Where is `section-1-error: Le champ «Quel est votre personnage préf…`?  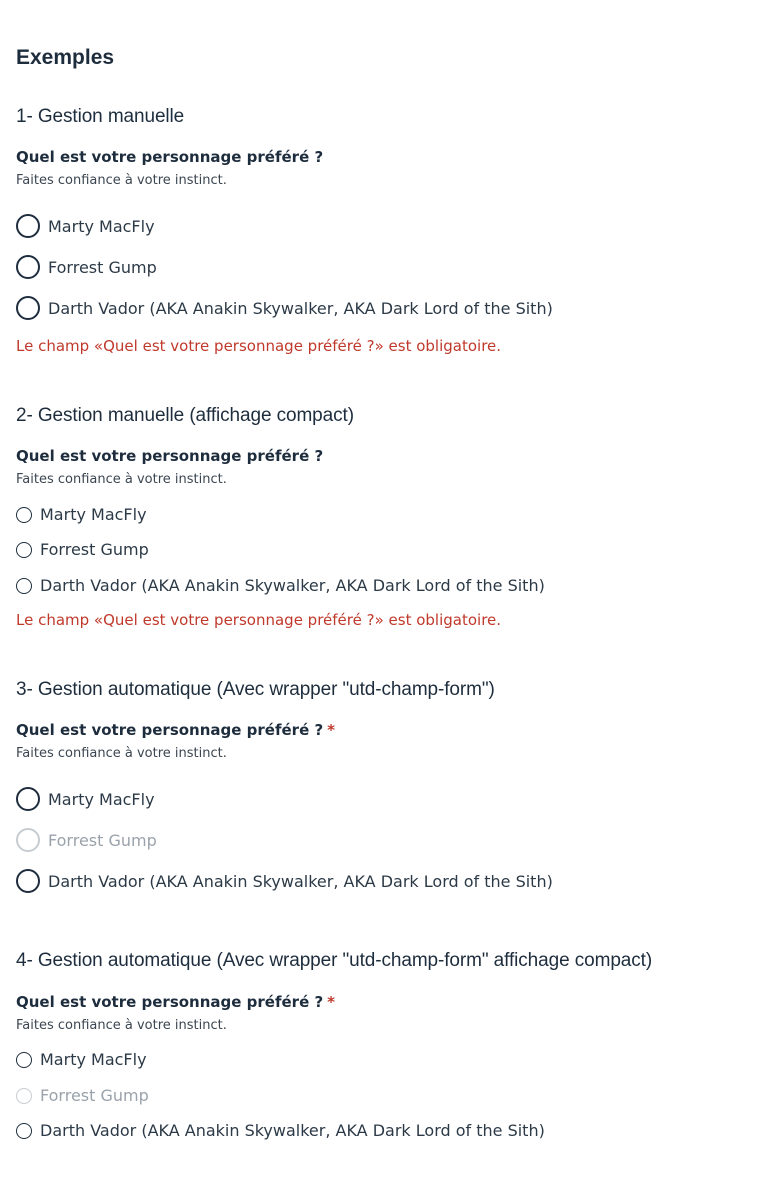
section-1-error: Le champ «Quel est votre personnage préf… is located at coordinates (259, 346).